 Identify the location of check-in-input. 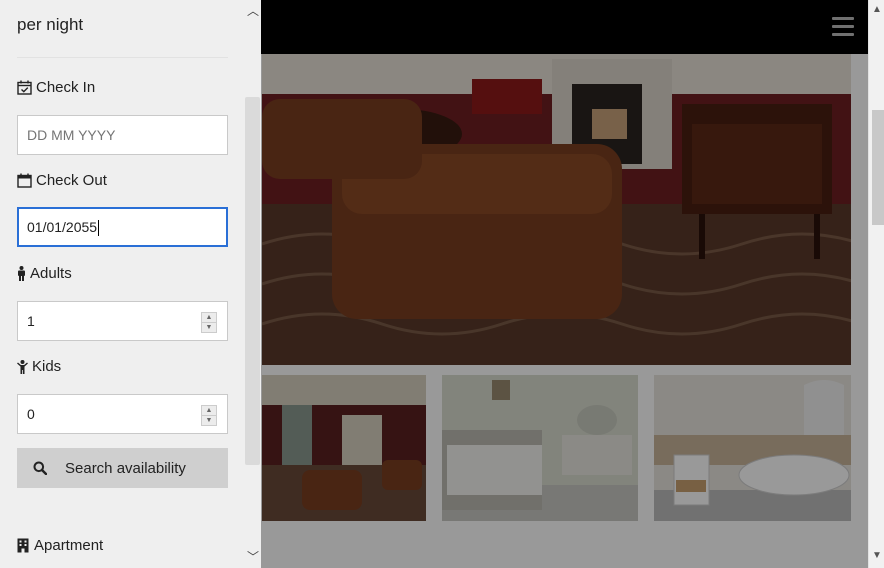
(122, 135).